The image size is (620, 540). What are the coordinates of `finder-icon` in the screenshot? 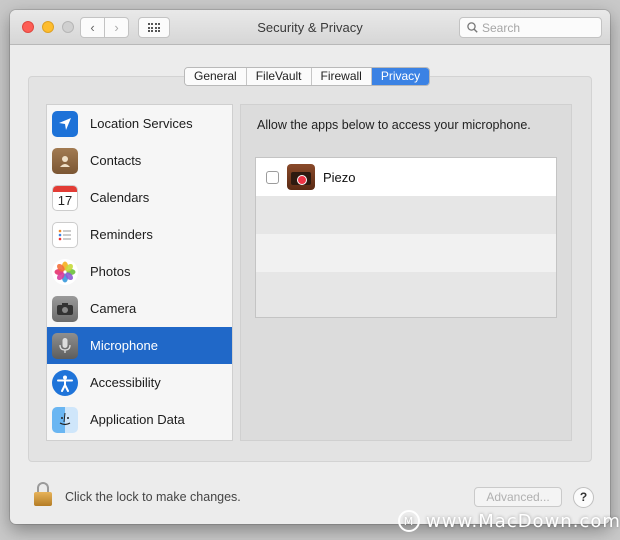 It's located at (65, 419).